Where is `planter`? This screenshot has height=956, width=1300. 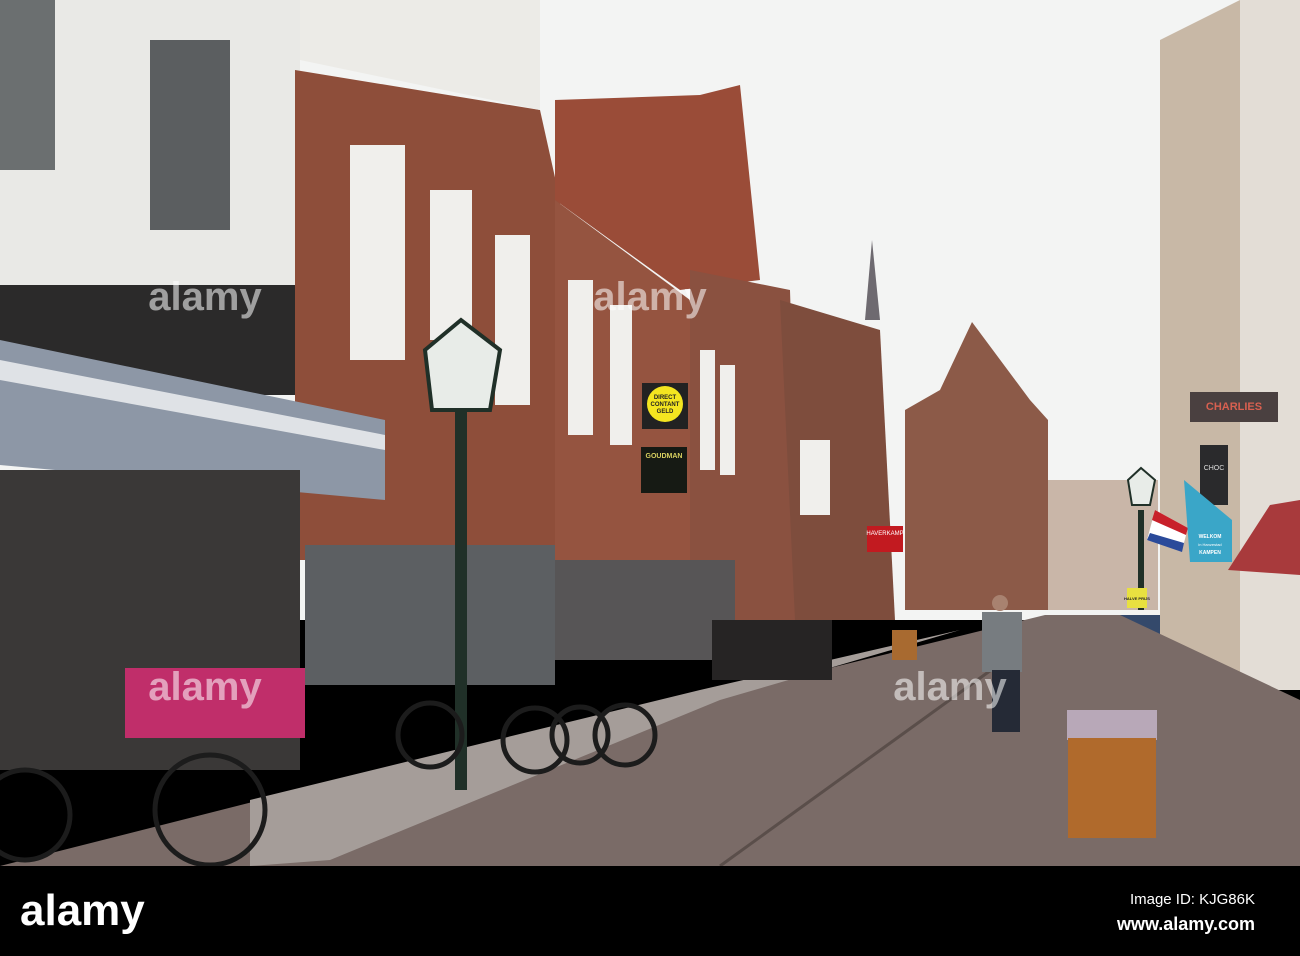
planter is located at coordinates (904, 645).